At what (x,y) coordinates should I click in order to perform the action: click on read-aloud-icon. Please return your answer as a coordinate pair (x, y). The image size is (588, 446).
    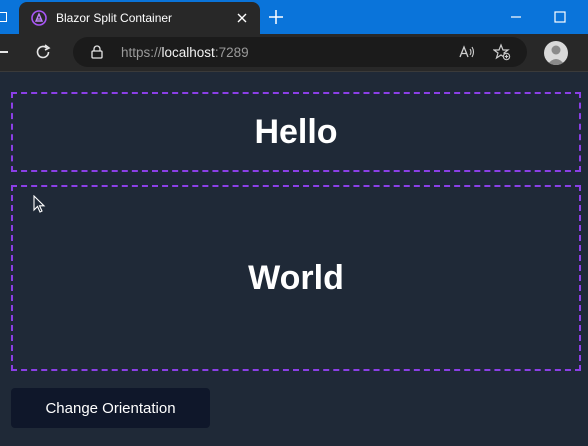
    Looking at the image, I should click on (467, 52).